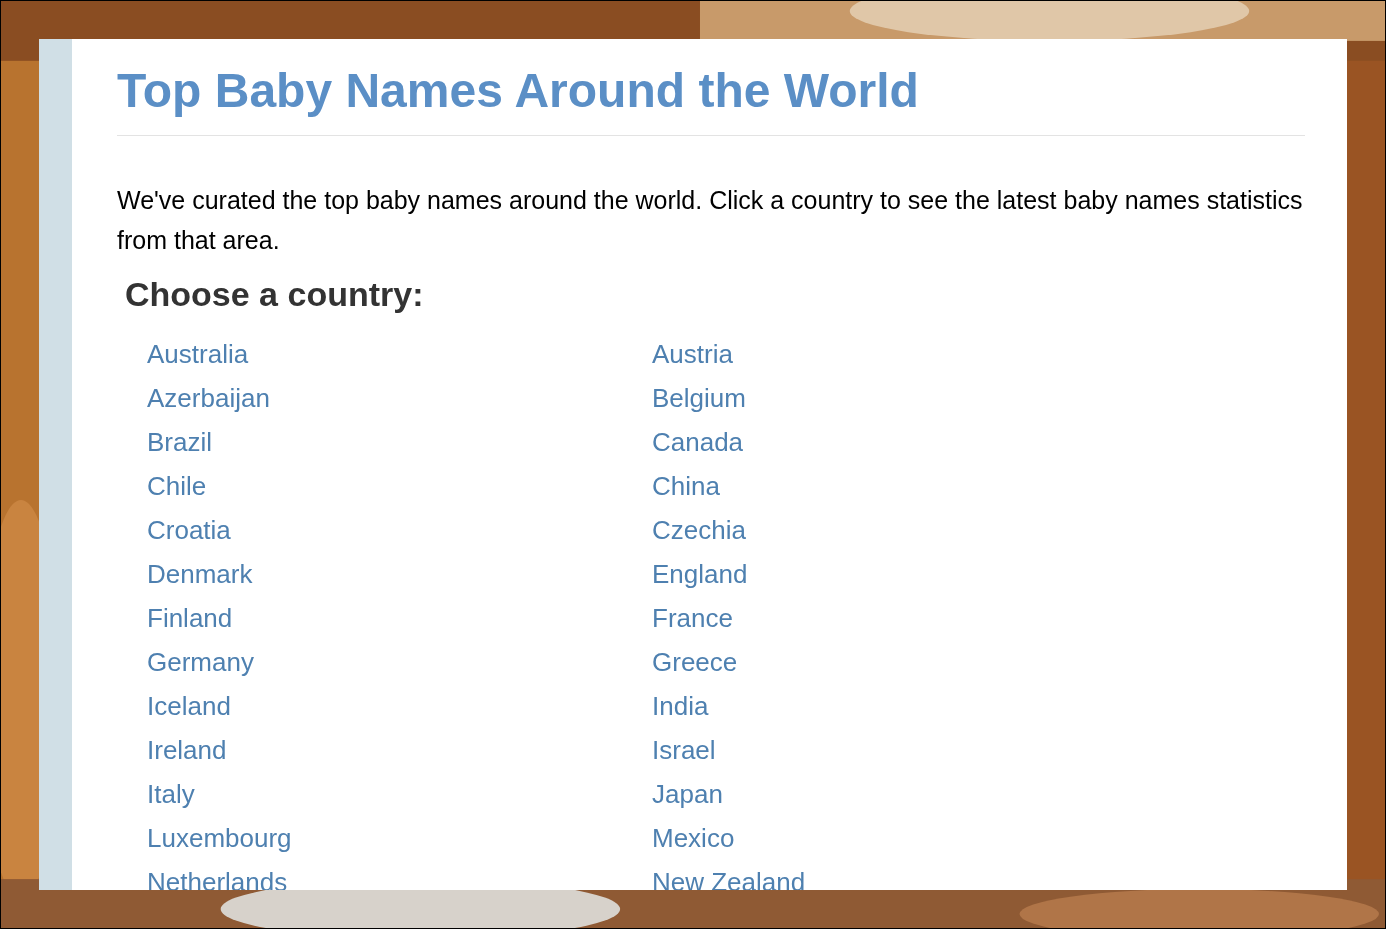  What do you see at coordinates (698, 442) in the screenshot?
I see `country-link: Canada` at bounding box center [698, 442].